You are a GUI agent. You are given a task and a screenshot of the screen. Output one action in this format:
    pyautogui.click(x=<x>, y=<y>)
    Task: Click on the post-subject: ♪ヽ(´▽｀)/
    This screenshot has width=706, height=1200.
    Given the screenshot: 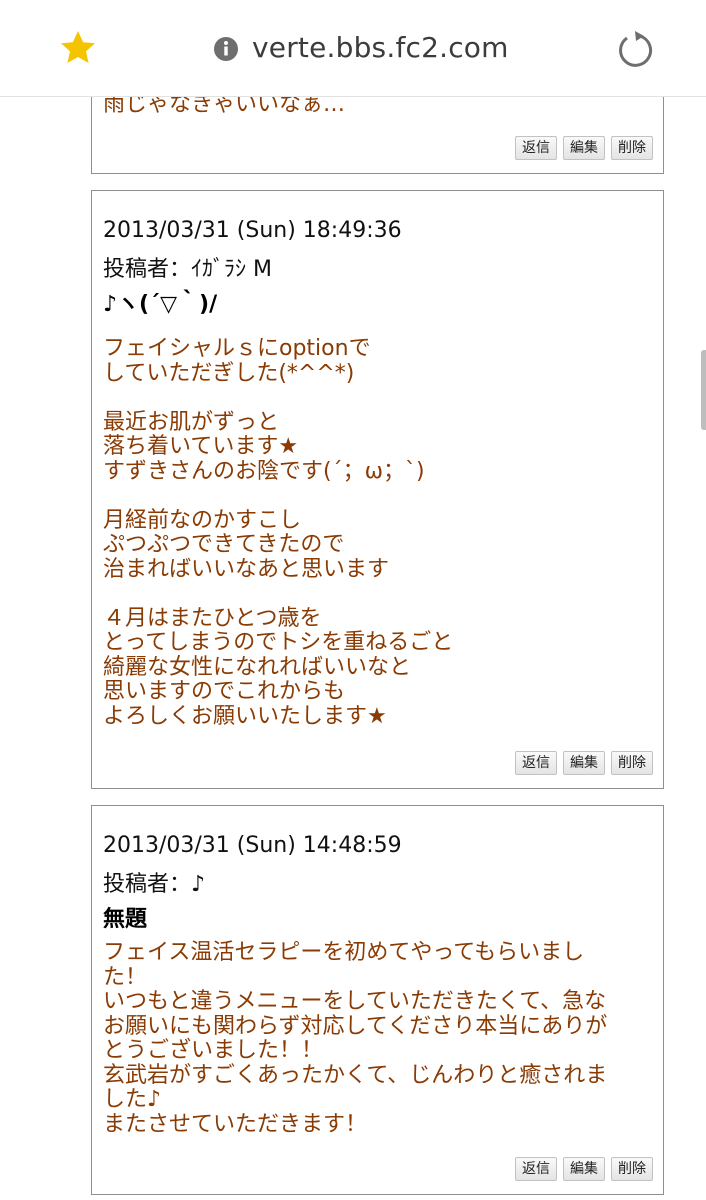 What is the action you would take?
    pyautogui.click(x=160, y=304)
    